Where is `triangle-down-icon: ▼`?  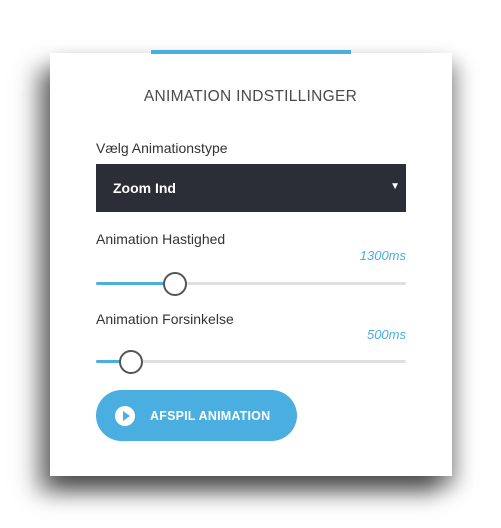
triangle-down-icon: ▼ is located at coordinates (395, 186).